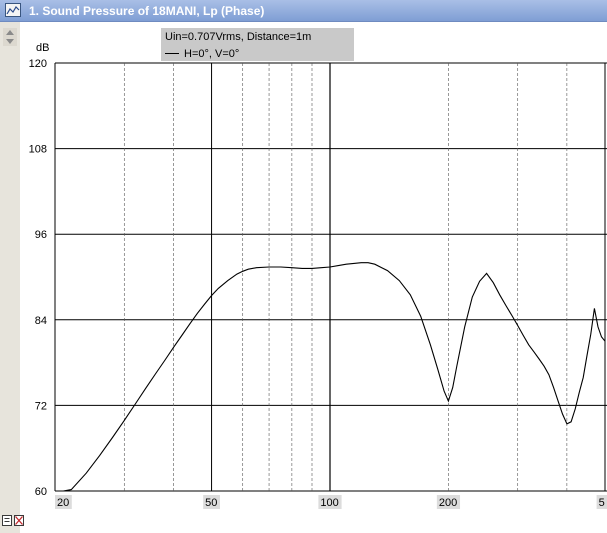 Image resolution: width=607 pixels, height=533 pixels. Describe the element at coordinates (63, 503) in the screenshot. I see `x-tick-label: 20` at that location.